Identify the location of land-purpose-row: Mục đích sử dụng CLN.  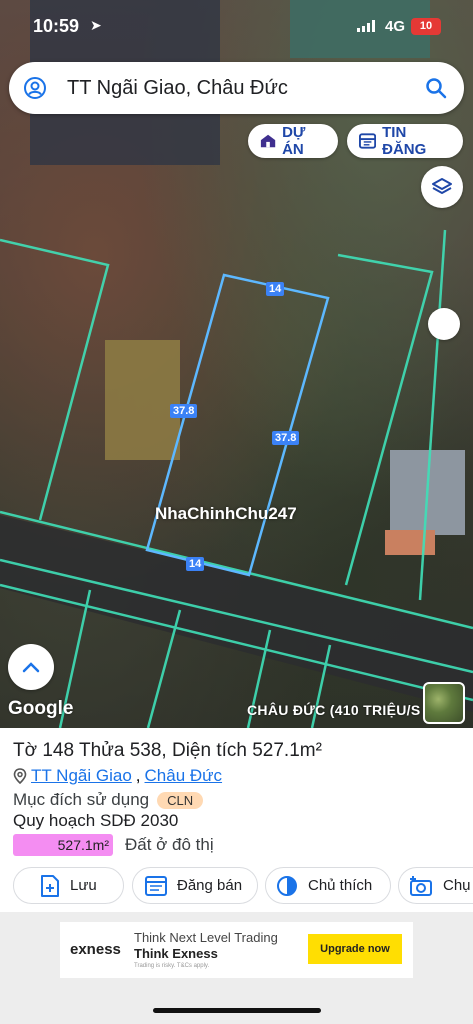
(108, 800).